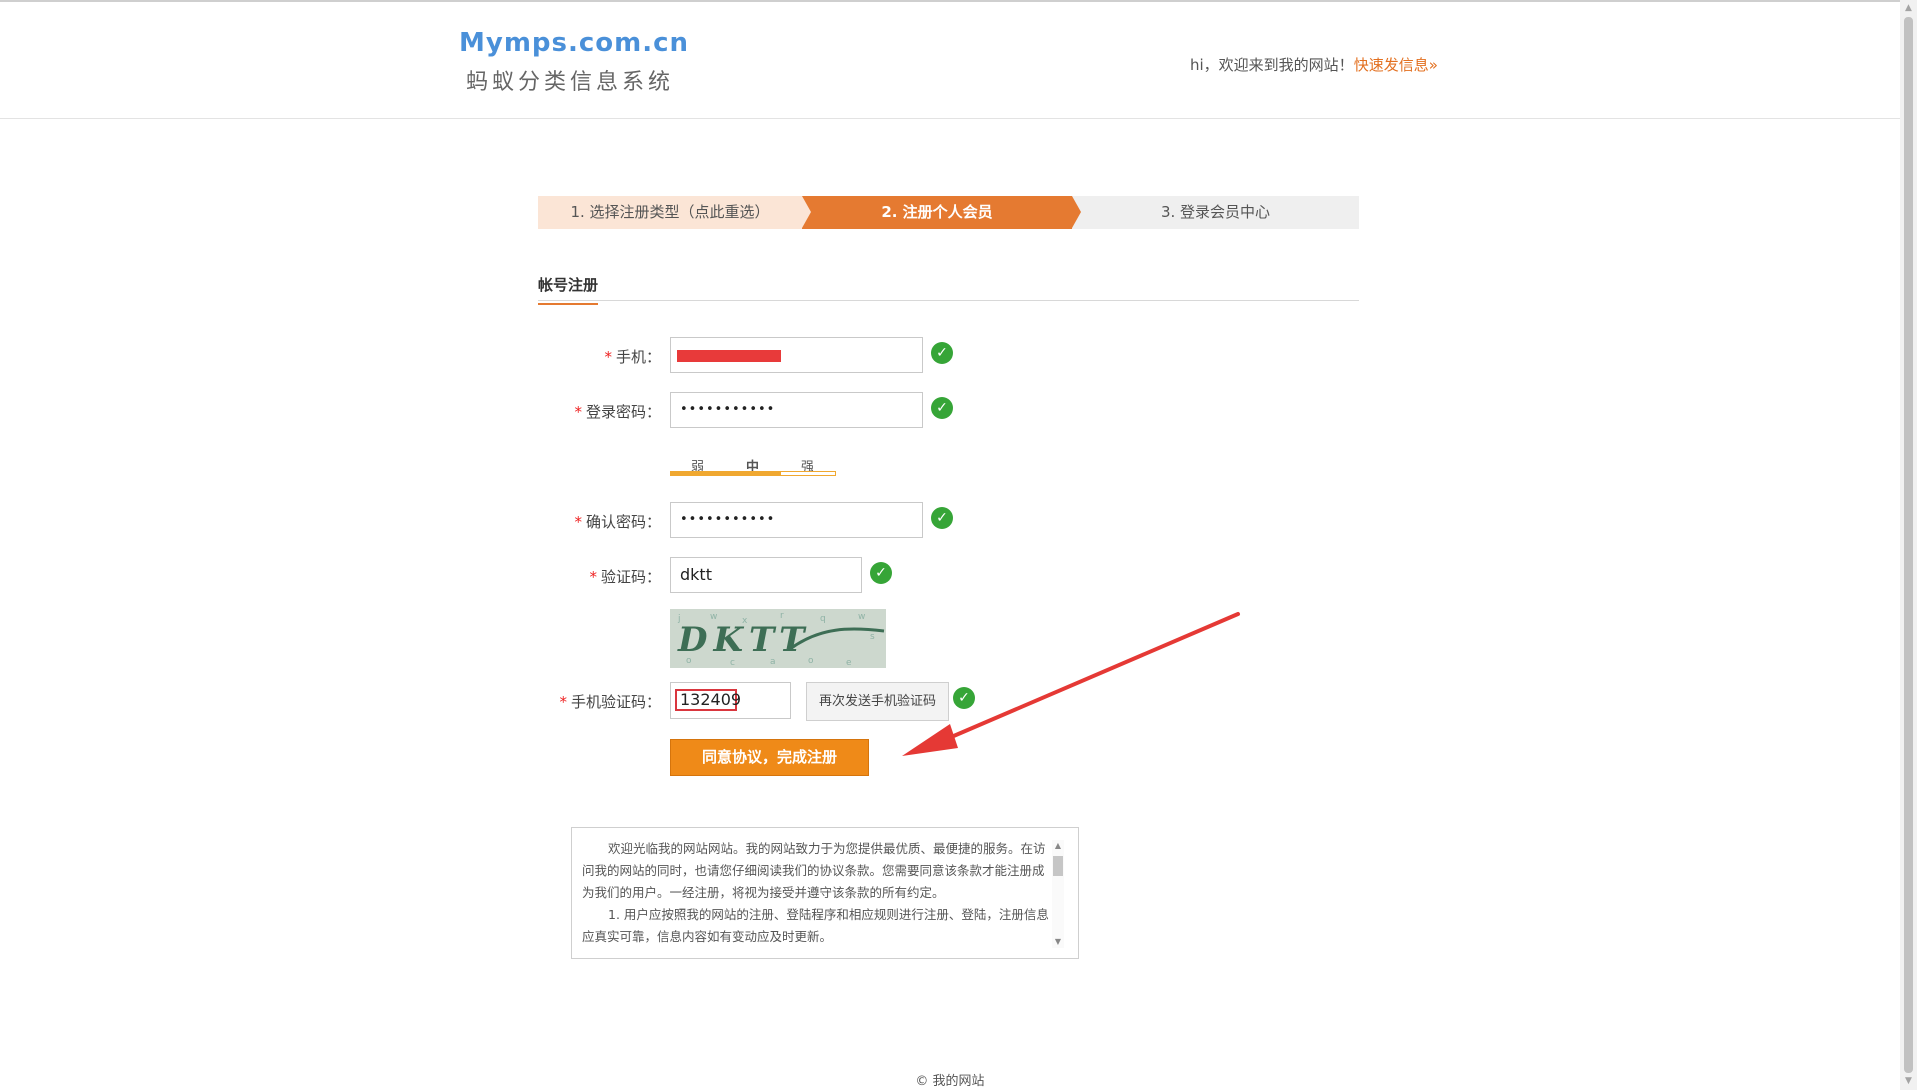 This screenshot has width=1917, height=1090. I want to click on phone-label: * 手机：, so click(632, 357).